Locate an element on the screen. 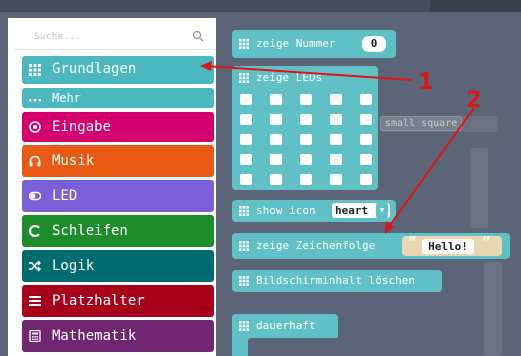  quote-open-icon: “ is located at coordinates (412, 243).